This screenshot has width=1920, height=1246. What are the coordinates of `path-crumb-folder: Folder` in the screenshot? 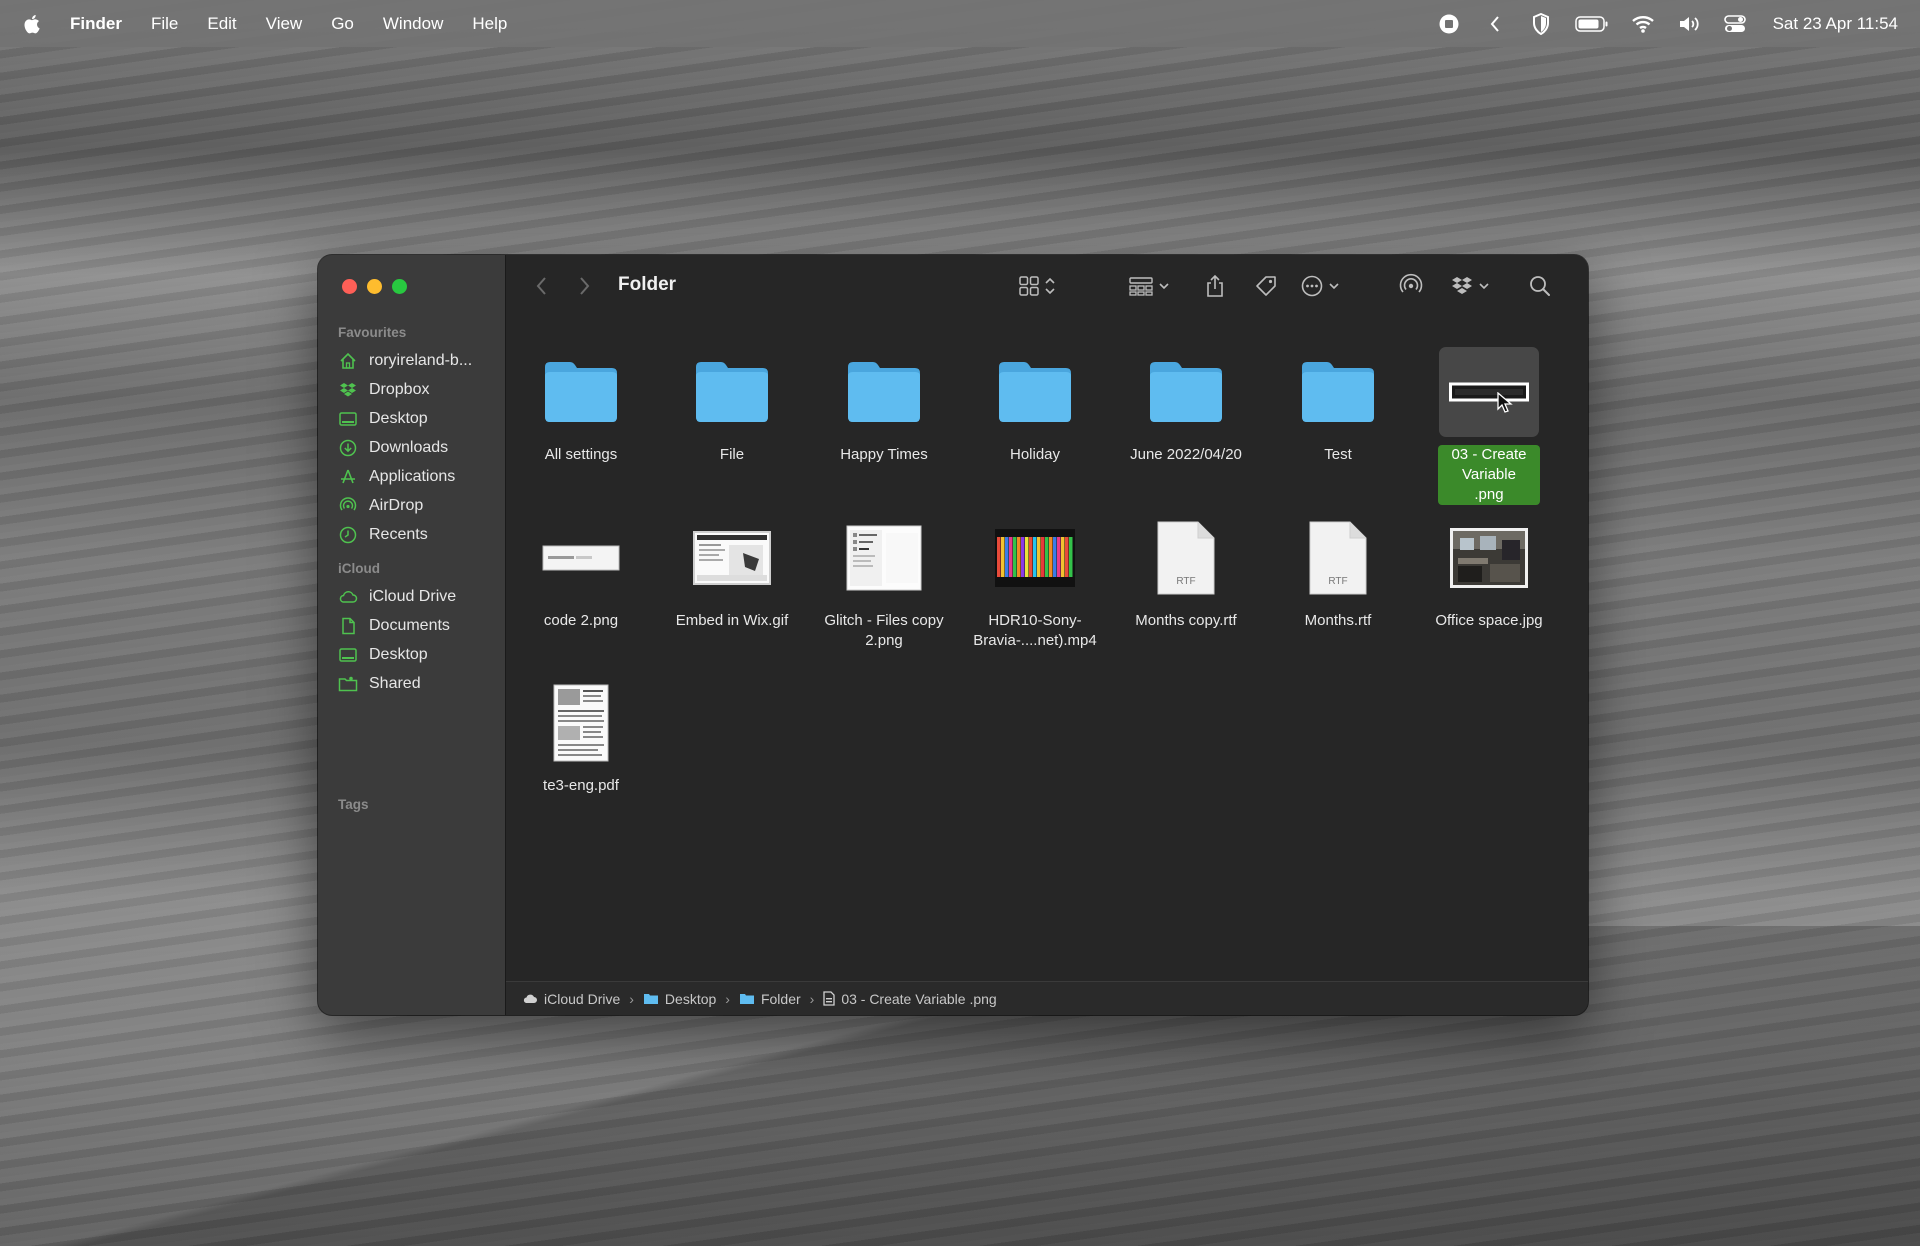 It's located at (770, 999).